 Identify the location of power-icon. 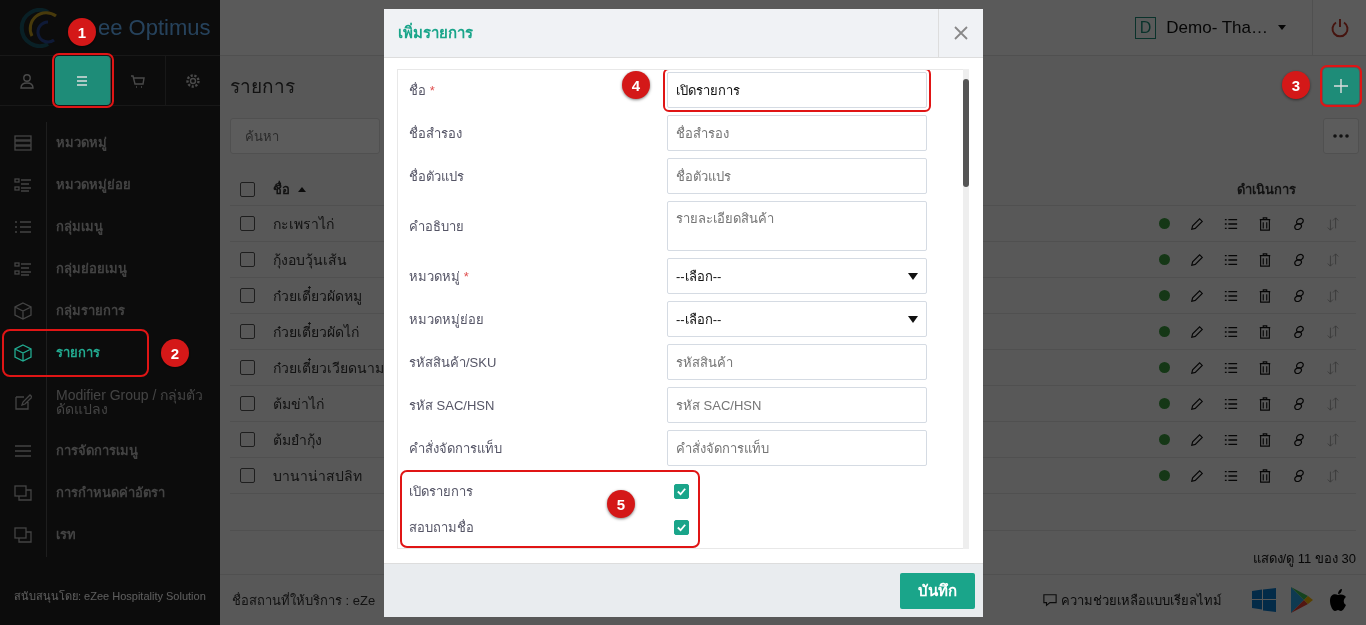
(1339, 27).